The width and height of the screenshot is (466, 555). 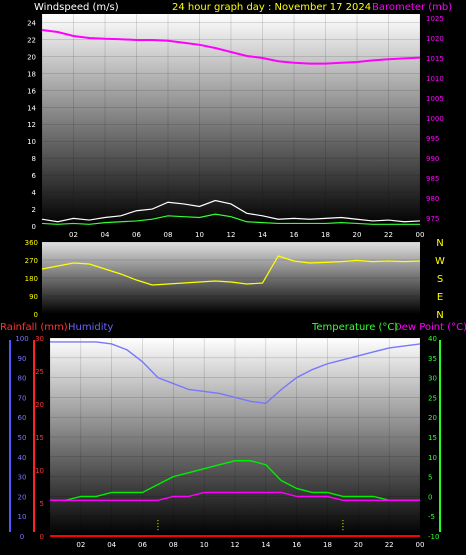 What do you see at coordinates (271, 7) in the screenshot?
I see `chart-title: 24 hour graph day : November 17 2024` at bounding box center [271, 7].